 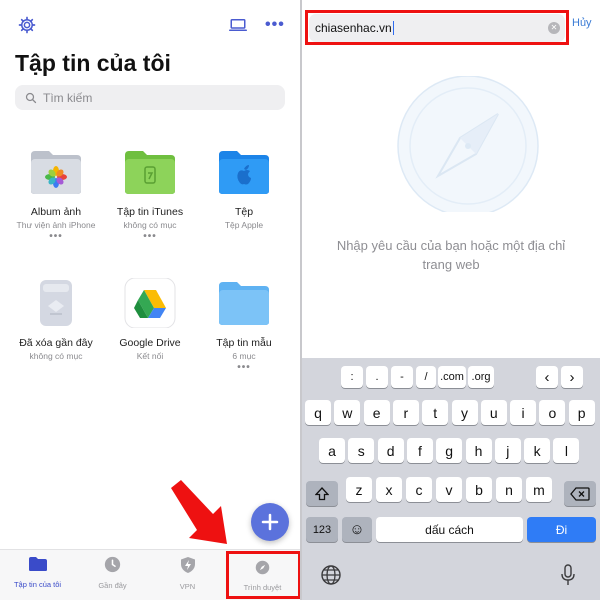 I want to click on empty-state-line: trang web, so click(x=451, y=264).